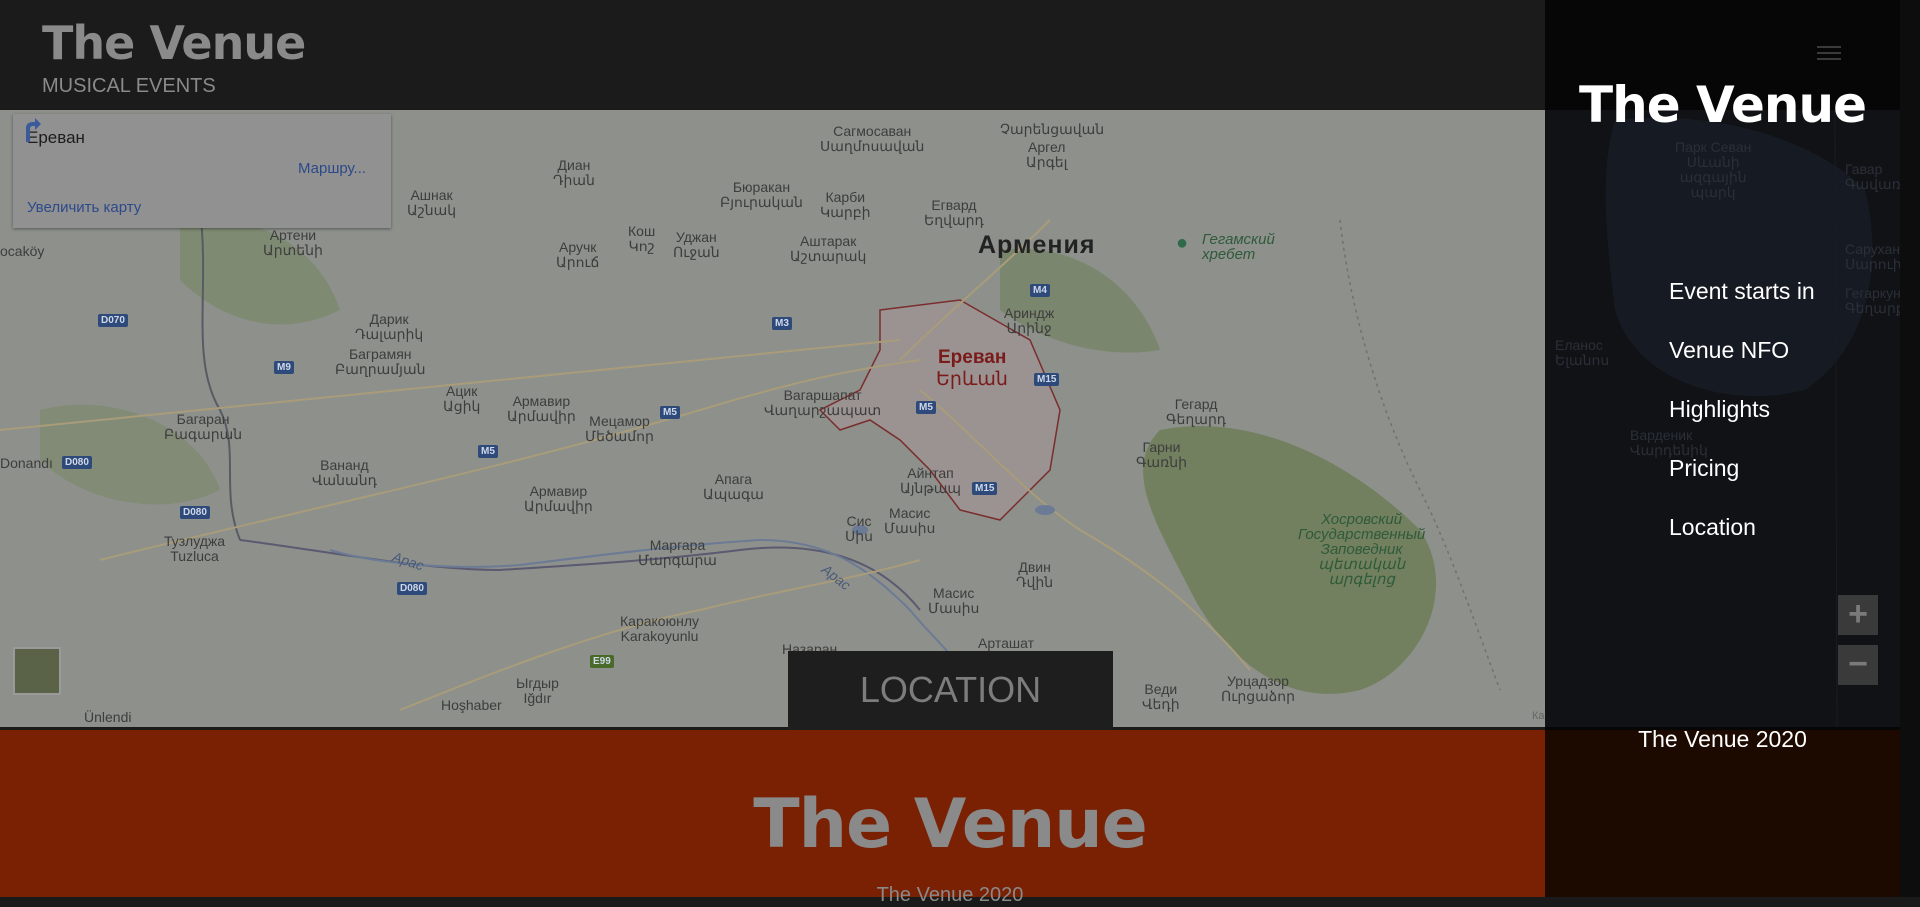  Describe the element at coordinates (1196, 411) in the screenshot. I see `map-label-gegard: Гегард Գեղարդ` at that location.